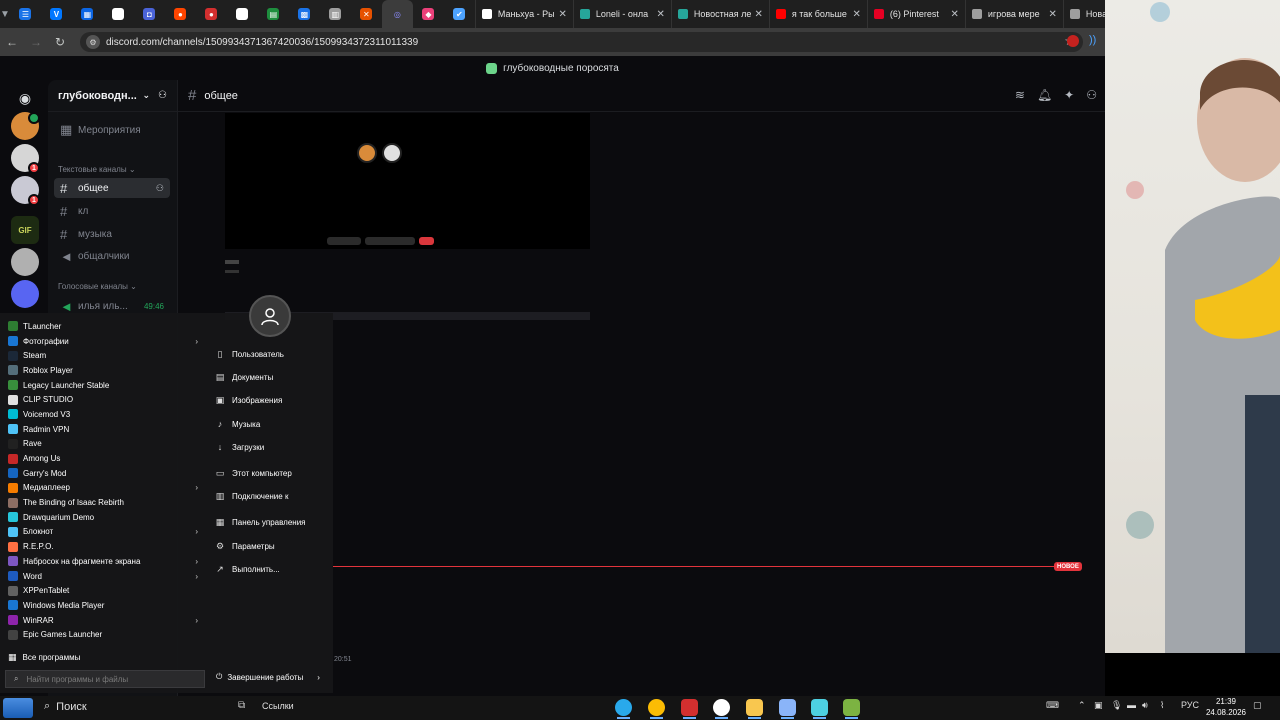  I want to click on start-program-item: Набросок на фрагменте экрана ›, so click(105, 561).